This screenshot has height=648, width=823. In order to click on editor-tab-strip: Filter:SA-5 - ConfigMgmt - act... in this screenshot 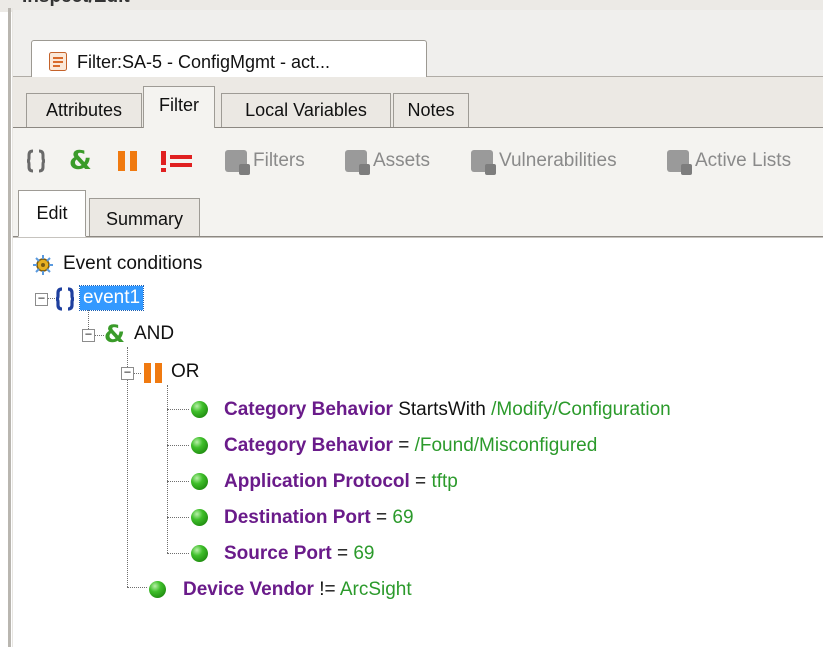, I will do `click(418, 46)`.